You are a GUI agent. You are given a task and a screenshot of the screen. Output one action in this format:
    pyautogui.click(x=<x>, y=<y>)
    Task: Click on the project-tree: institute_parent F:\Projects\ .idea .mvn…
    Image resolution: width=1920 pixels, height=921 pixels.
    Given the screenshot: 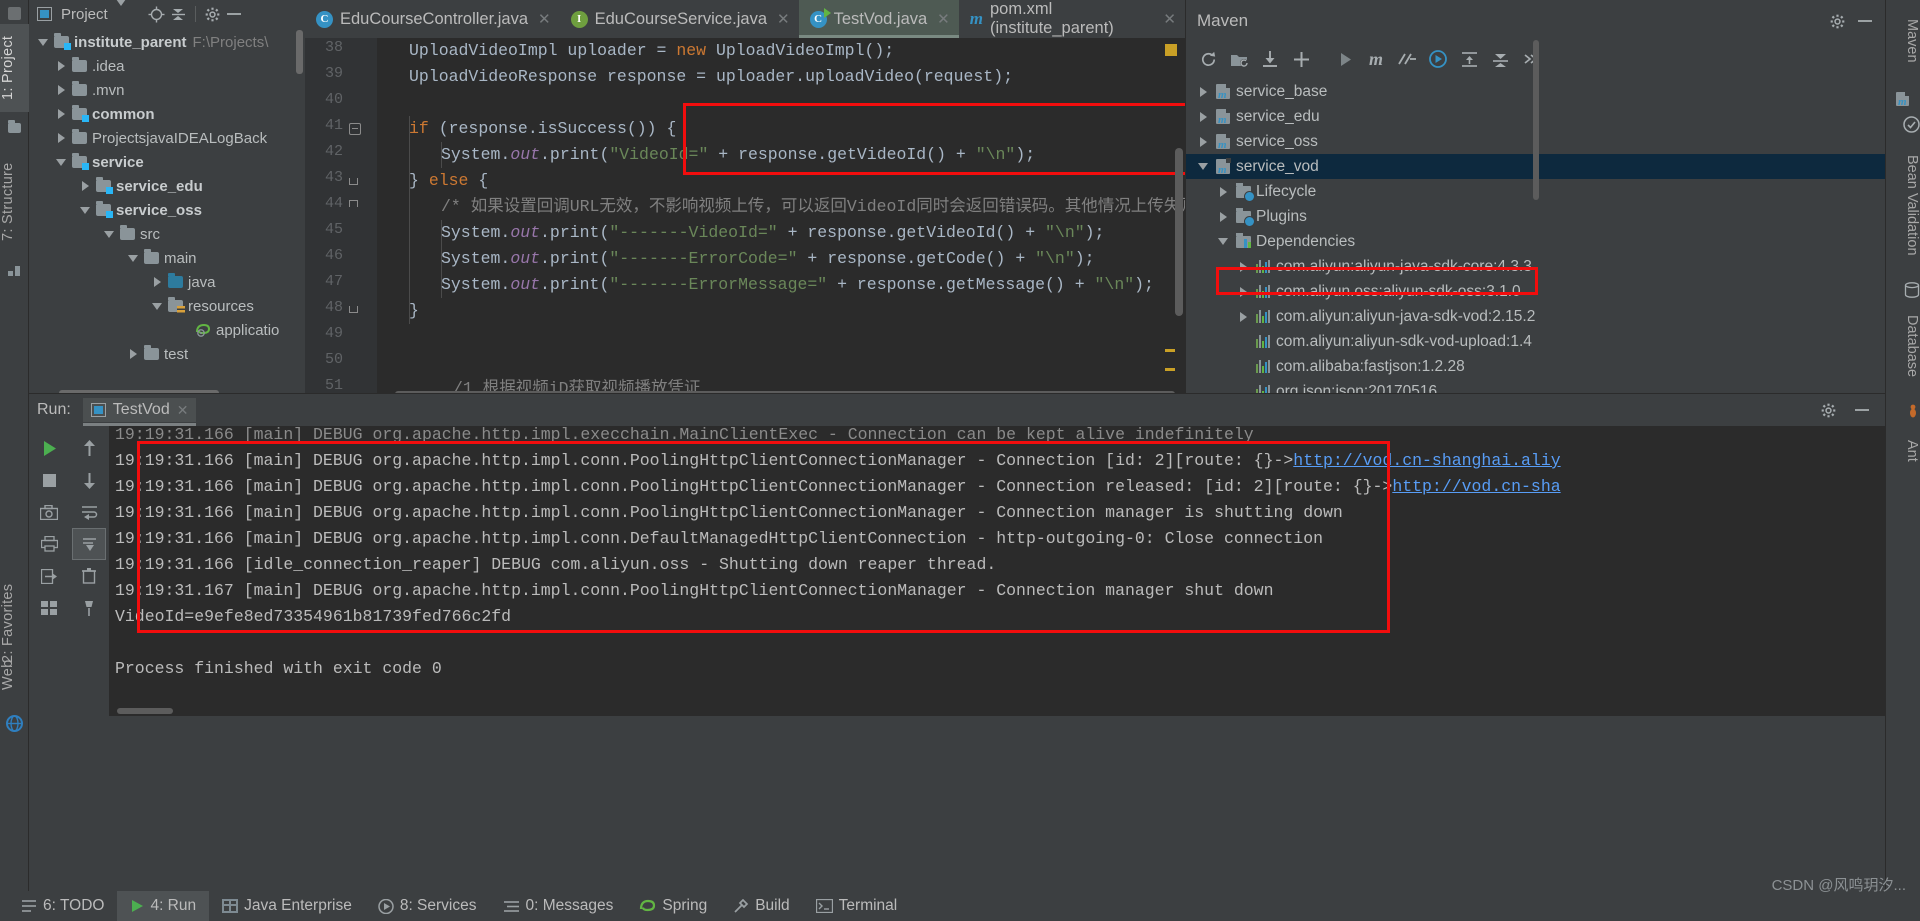 What is the action you would take?
    pyautogui.click(x=167, y=197)
    